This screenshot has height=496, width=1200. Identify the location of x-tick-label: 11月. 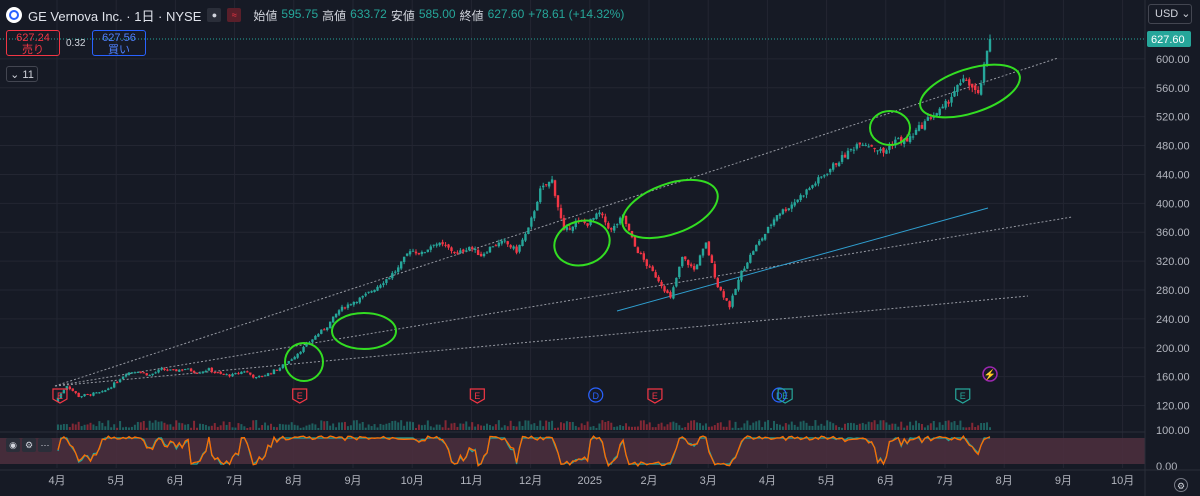
(471, 481).